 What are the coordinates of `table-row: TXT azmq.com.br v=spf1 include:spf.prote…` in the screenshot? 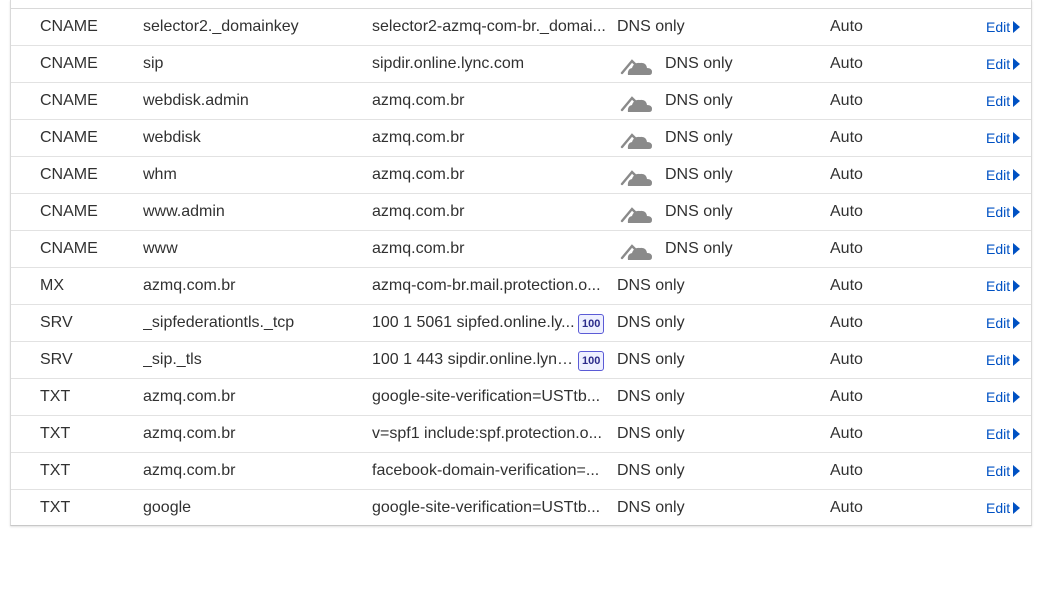 It's located at (521, 434).